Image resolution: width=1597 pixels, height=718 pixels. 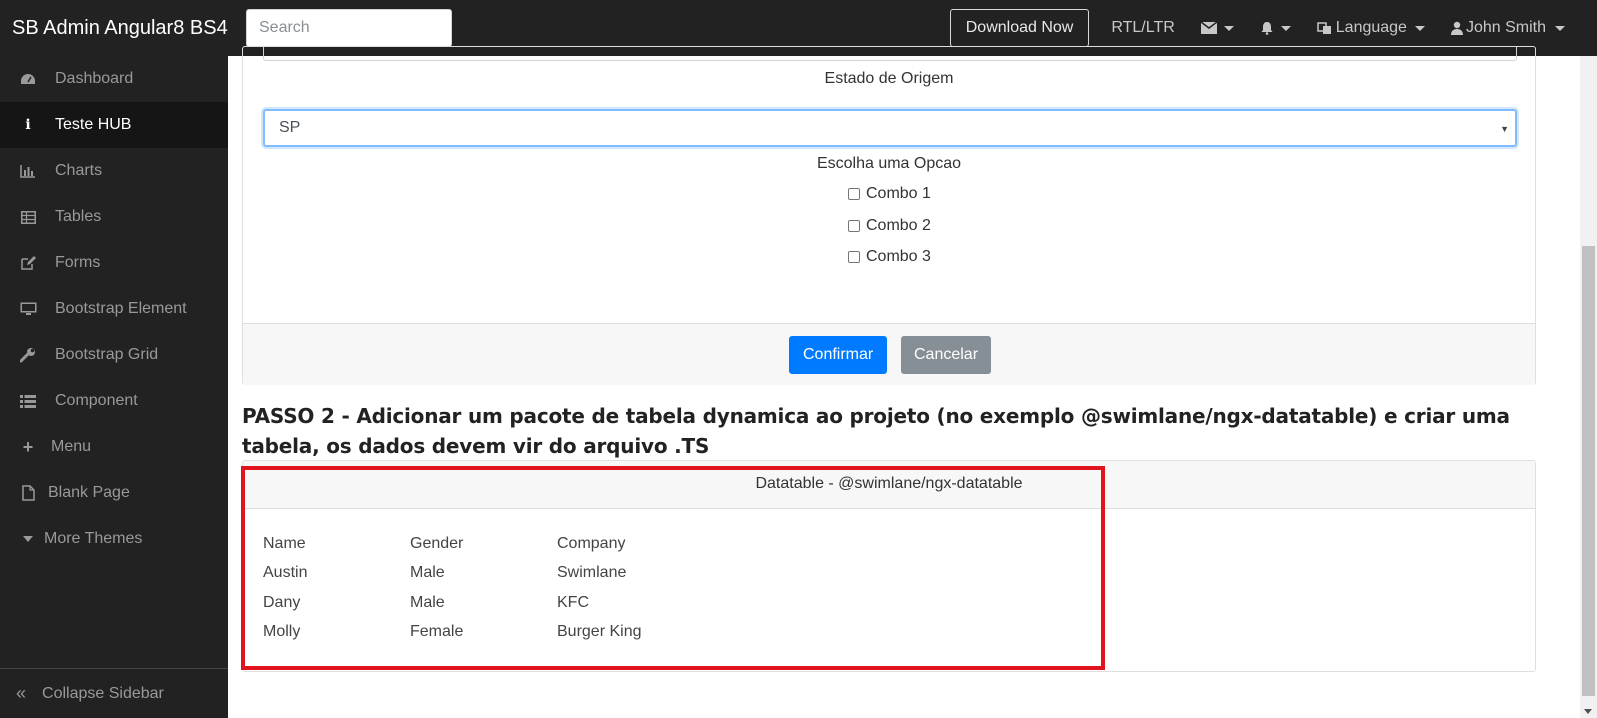 What do you see at coordinates (946, 355) in the screenshot?
I see `cancel-button: Cancelar` at bounding box center [946, 355].